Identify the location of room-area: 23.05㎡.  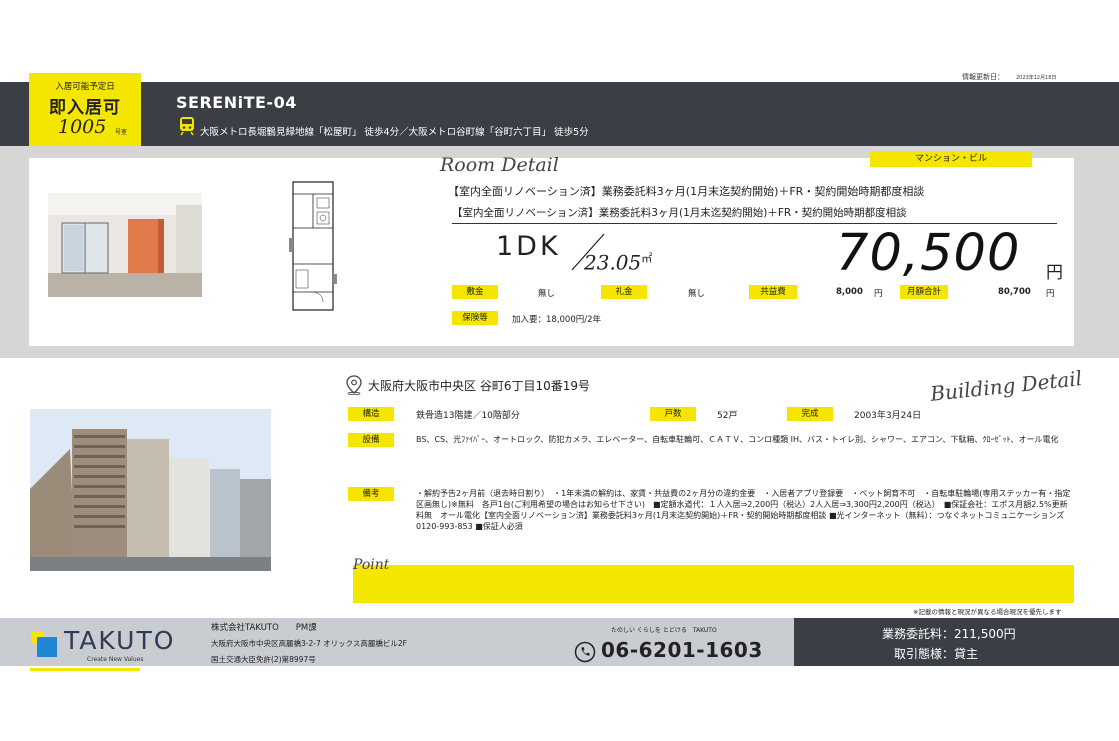
(618, 262).